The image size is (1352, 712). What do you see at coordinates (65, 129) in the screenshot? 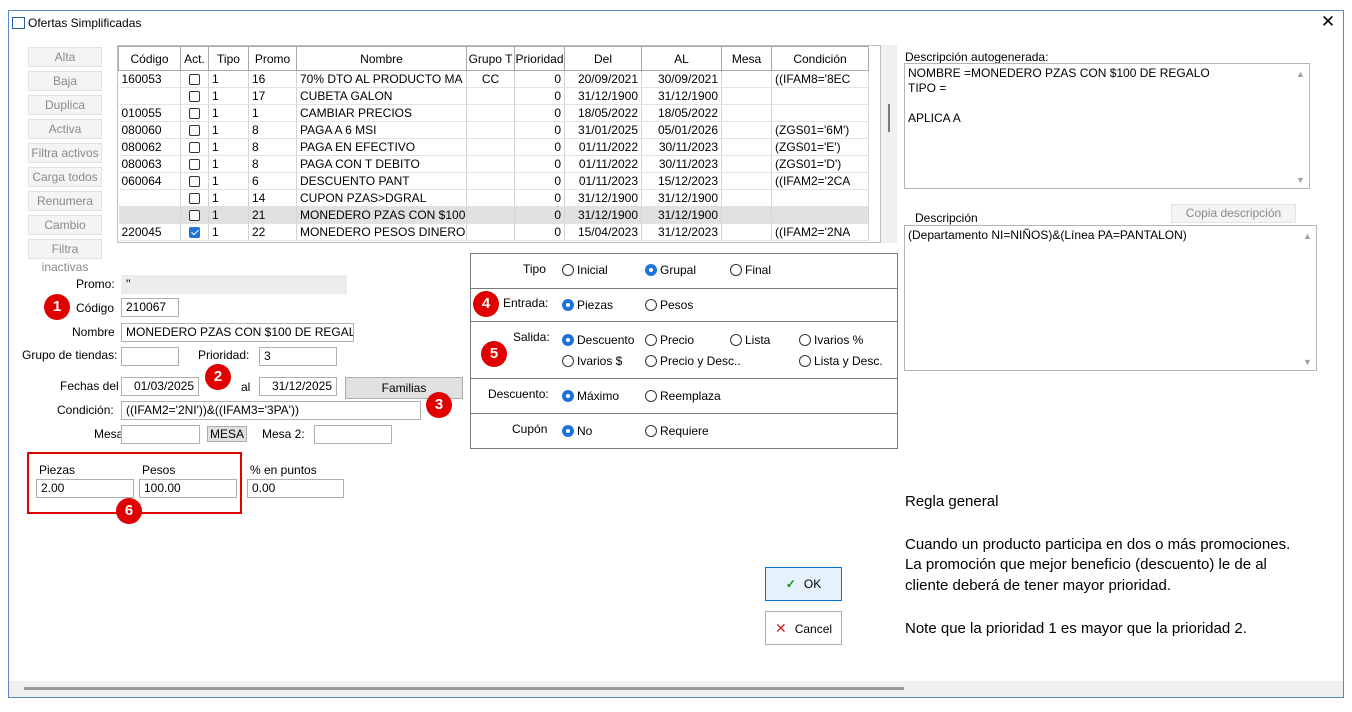
I see `activa-button: Activa` at bounding box center [65, 129].